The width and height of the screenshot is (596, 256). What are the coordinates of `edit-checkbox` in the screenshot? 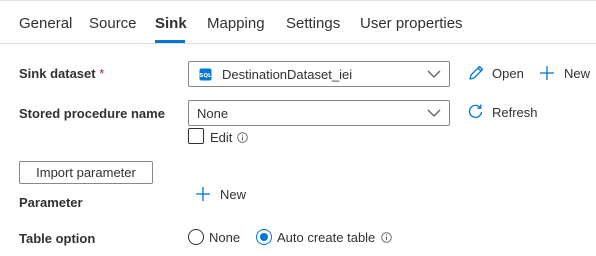 It's located at (196, 136).